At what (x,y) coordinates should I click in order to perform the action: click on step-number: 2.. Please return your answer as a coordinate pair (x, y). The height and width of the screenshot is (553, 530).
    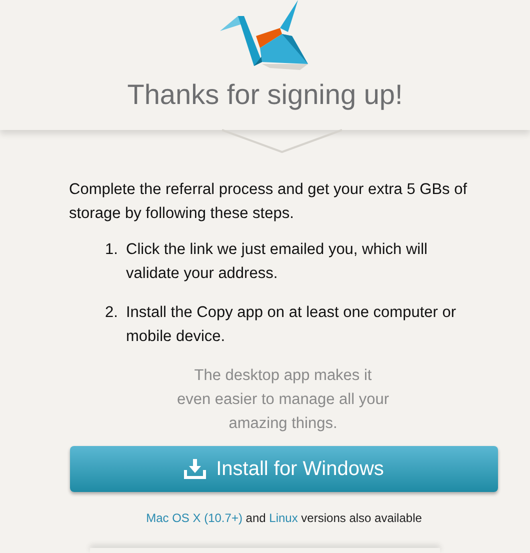
    Looking at the image, I should click on (112, 313).